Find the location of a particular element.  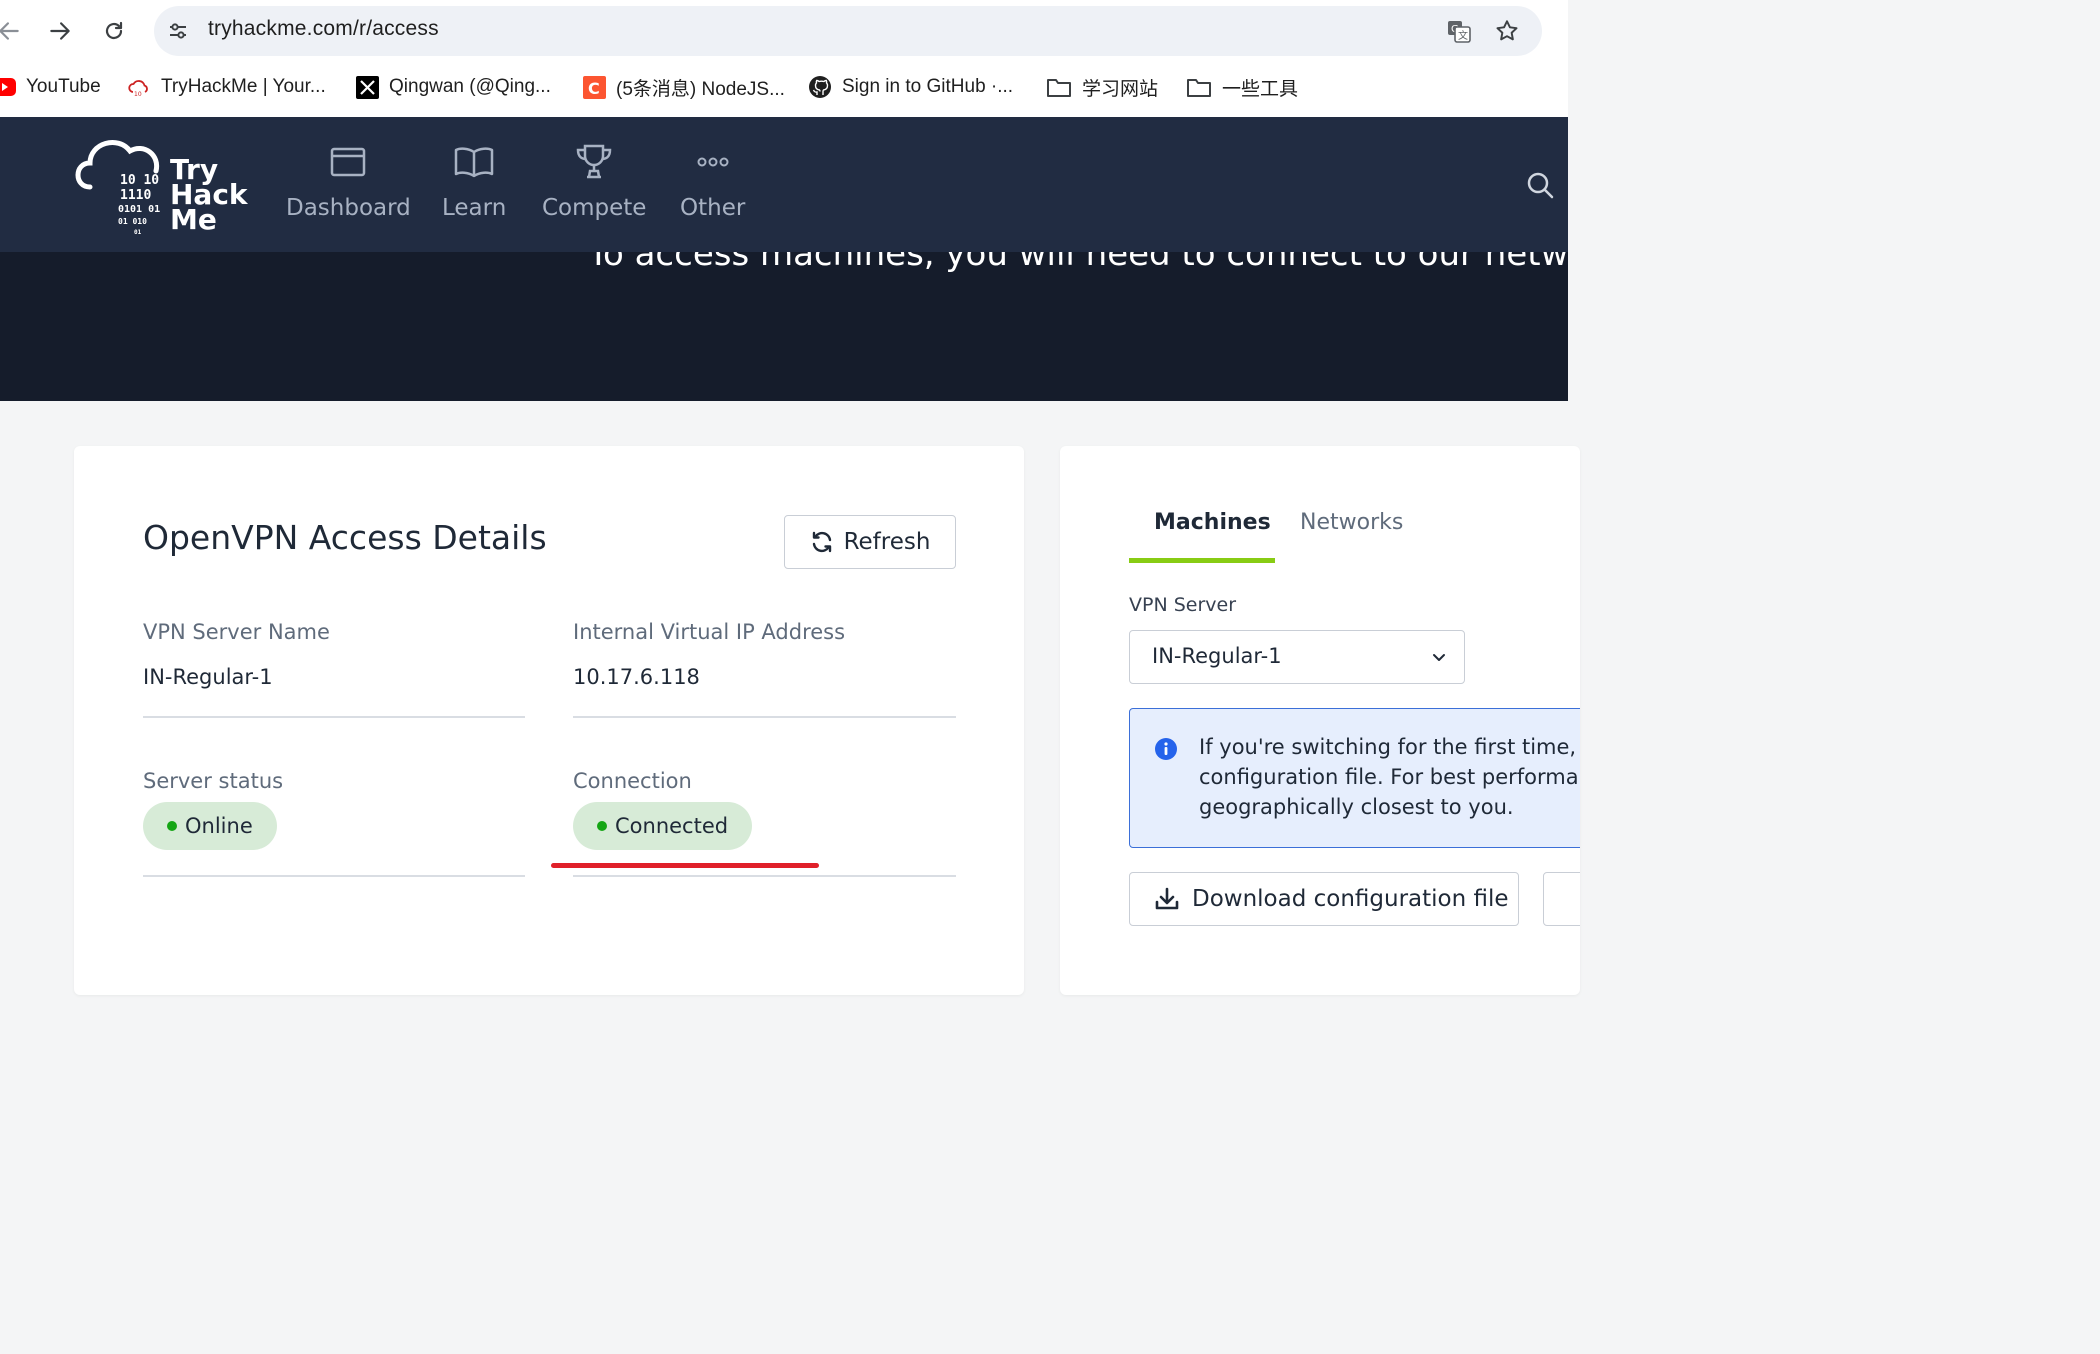

reload-icon is located at coordinates (114, 30).